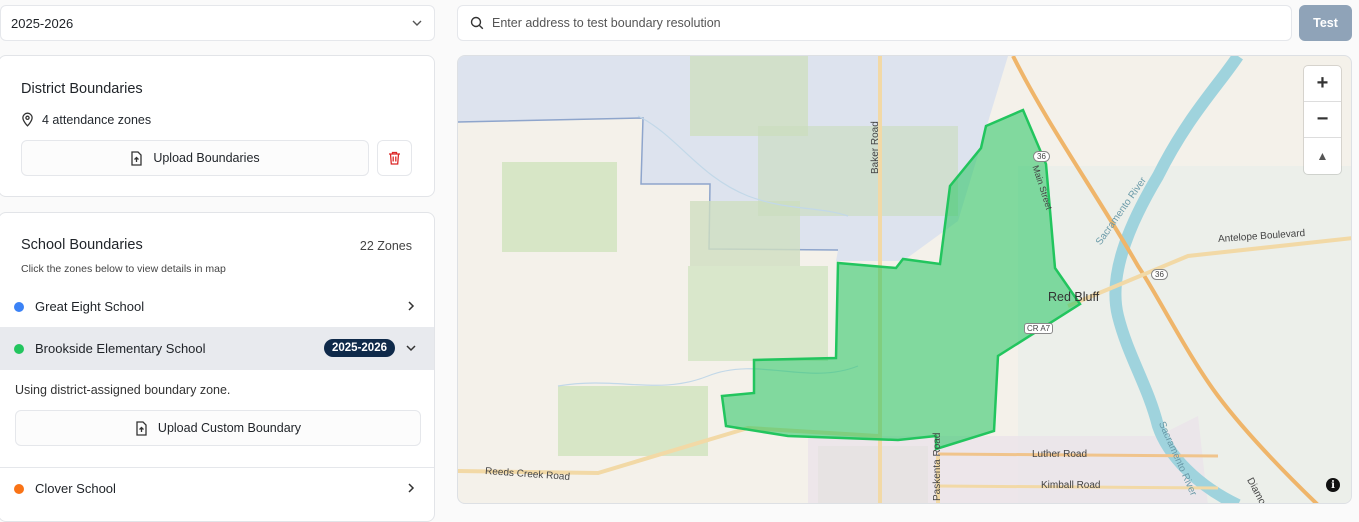  What do you see at coordinates (206, 158) in the screenshot?
I see `upload-boundaries-label: Upload Boundaries` at bounding box center [206, 158].